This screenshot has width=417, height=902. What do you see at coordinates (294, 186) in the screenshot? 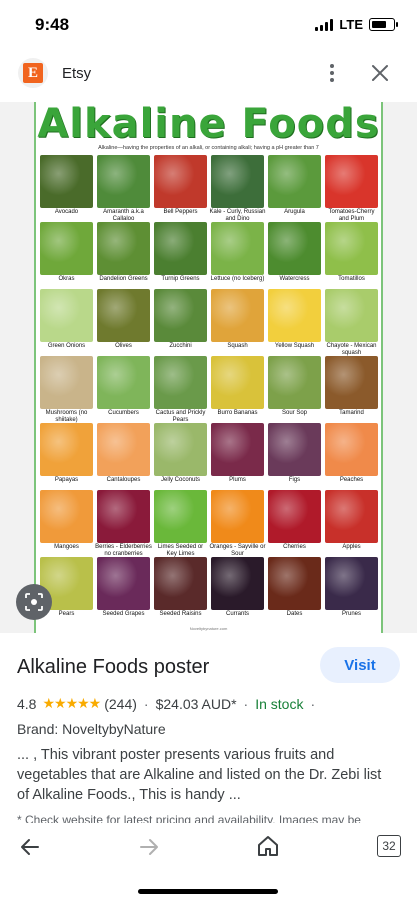
I see `food-cell: Arugula` at bounding box center [294, 186].